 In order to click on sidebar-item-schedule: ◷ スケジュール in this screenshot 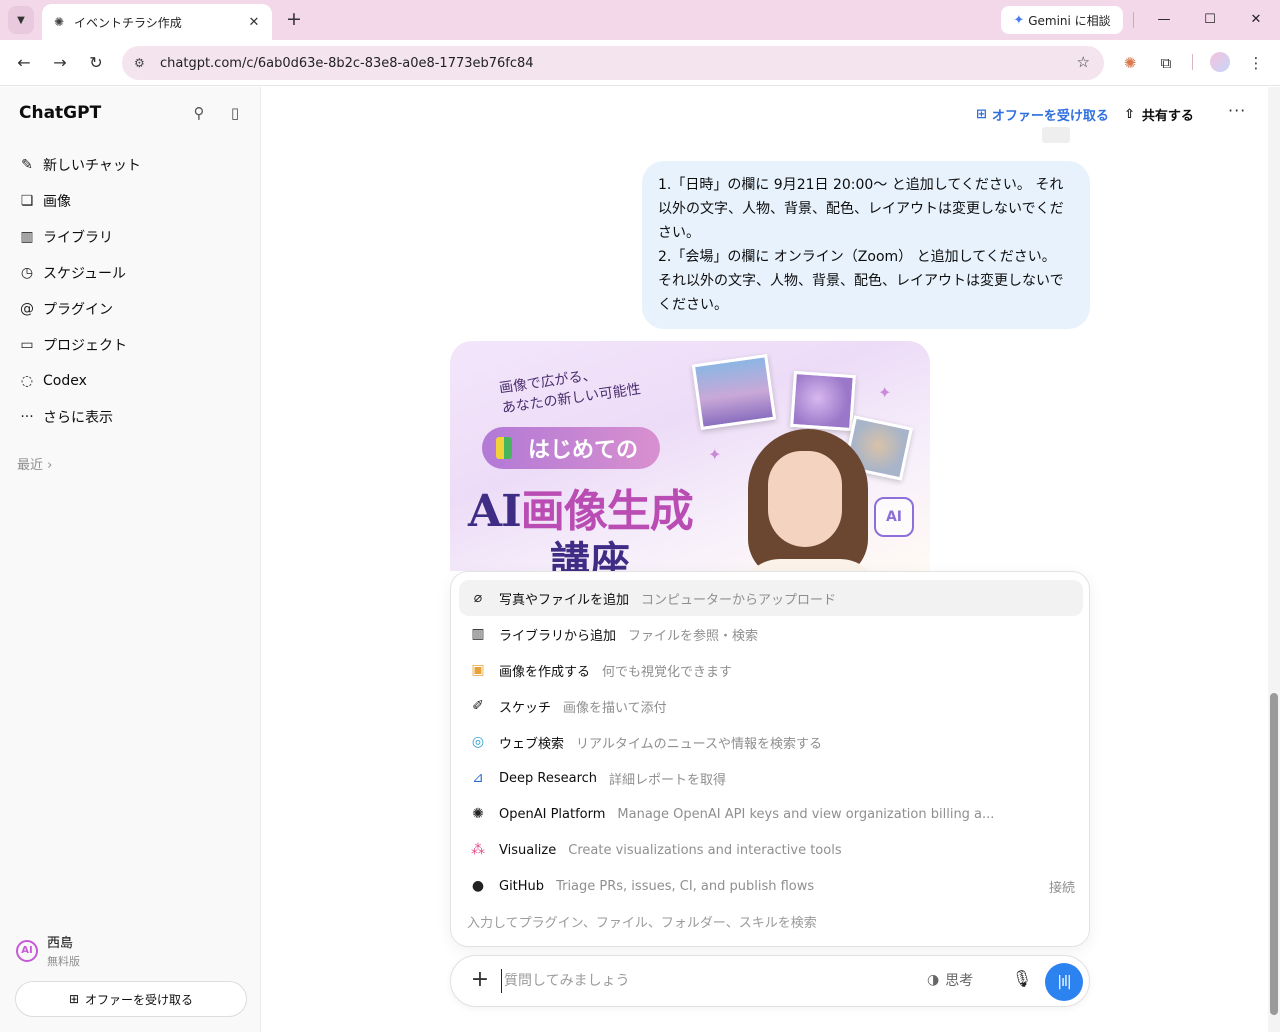, I will do `click(130, 273)`.